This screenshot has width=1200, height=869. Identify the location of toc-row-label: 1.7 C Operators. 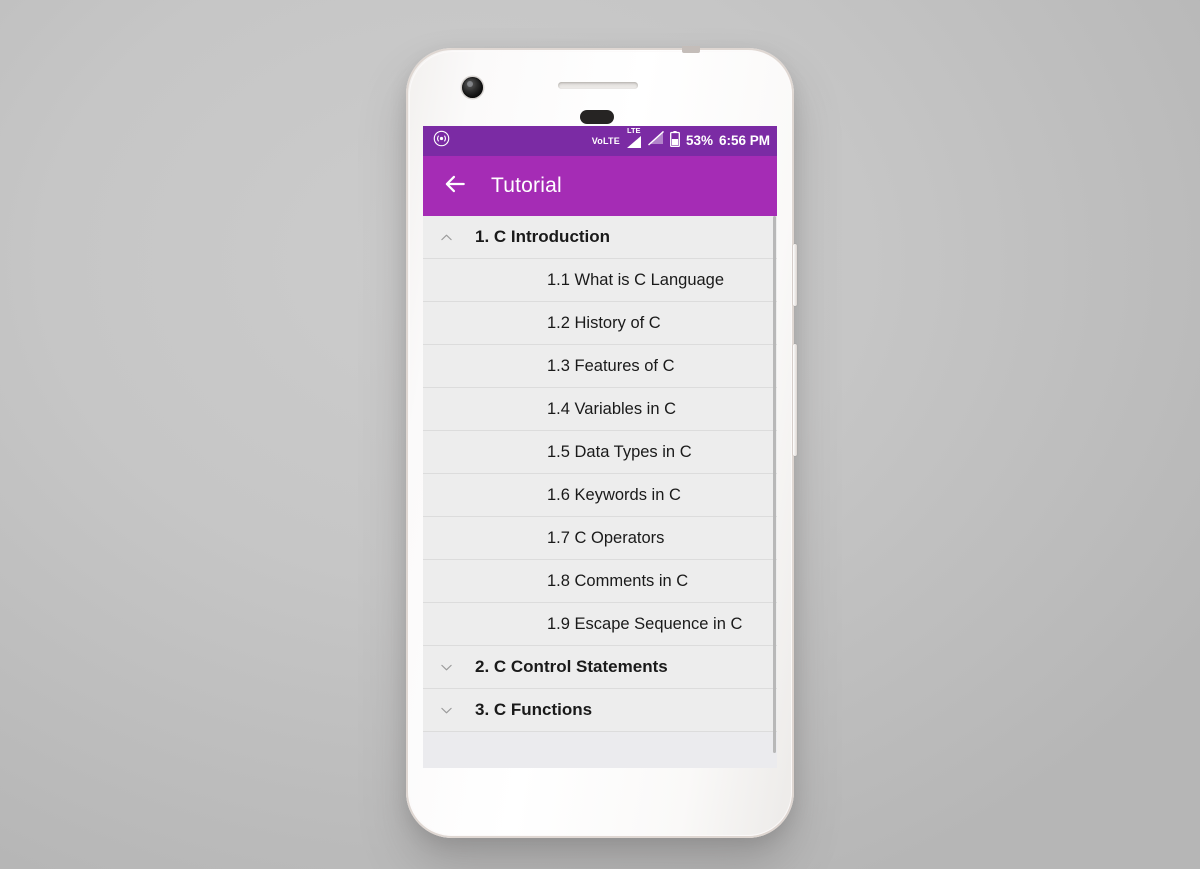
(606, 537).